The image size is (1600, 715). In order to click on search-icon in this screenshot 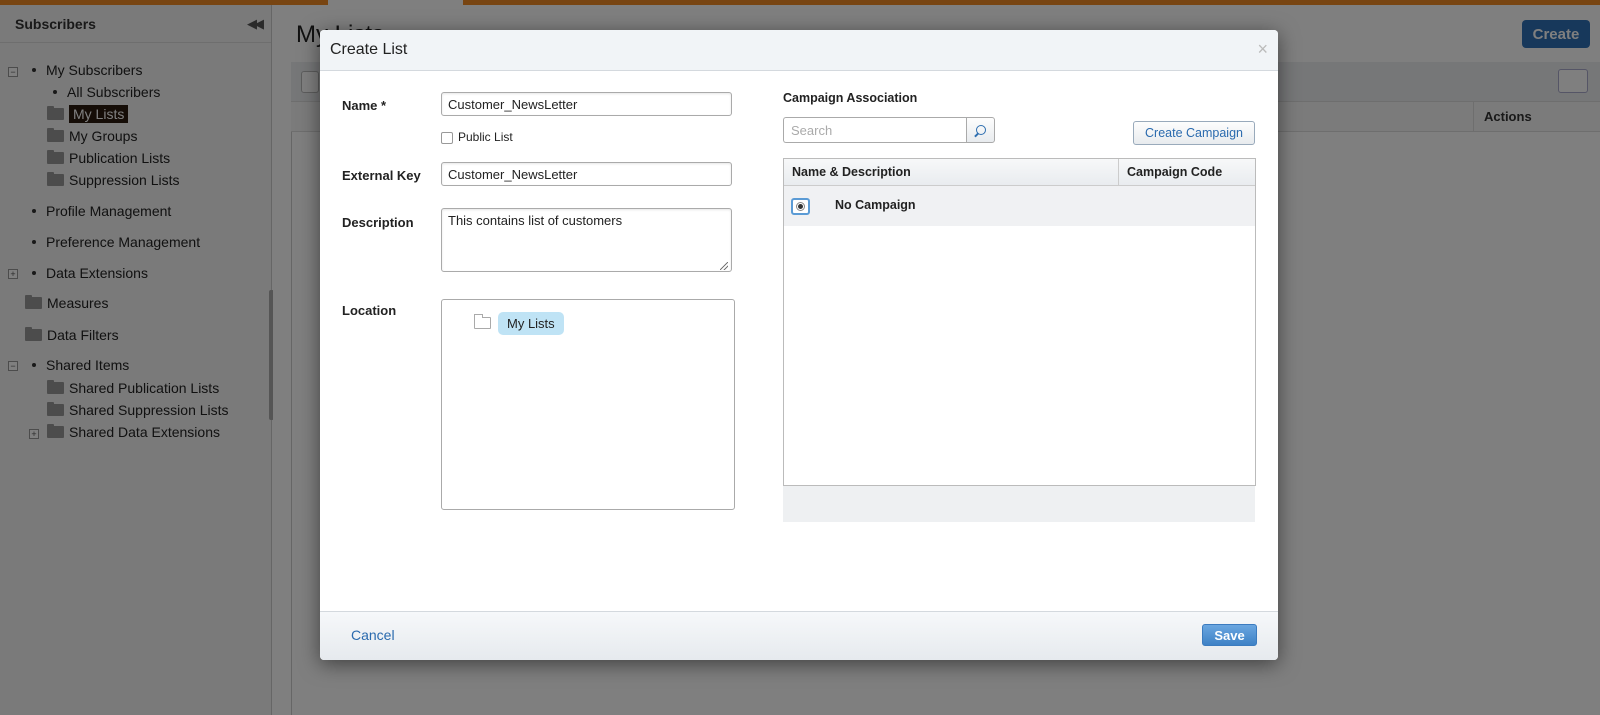, I will do `click(980, 130)`.